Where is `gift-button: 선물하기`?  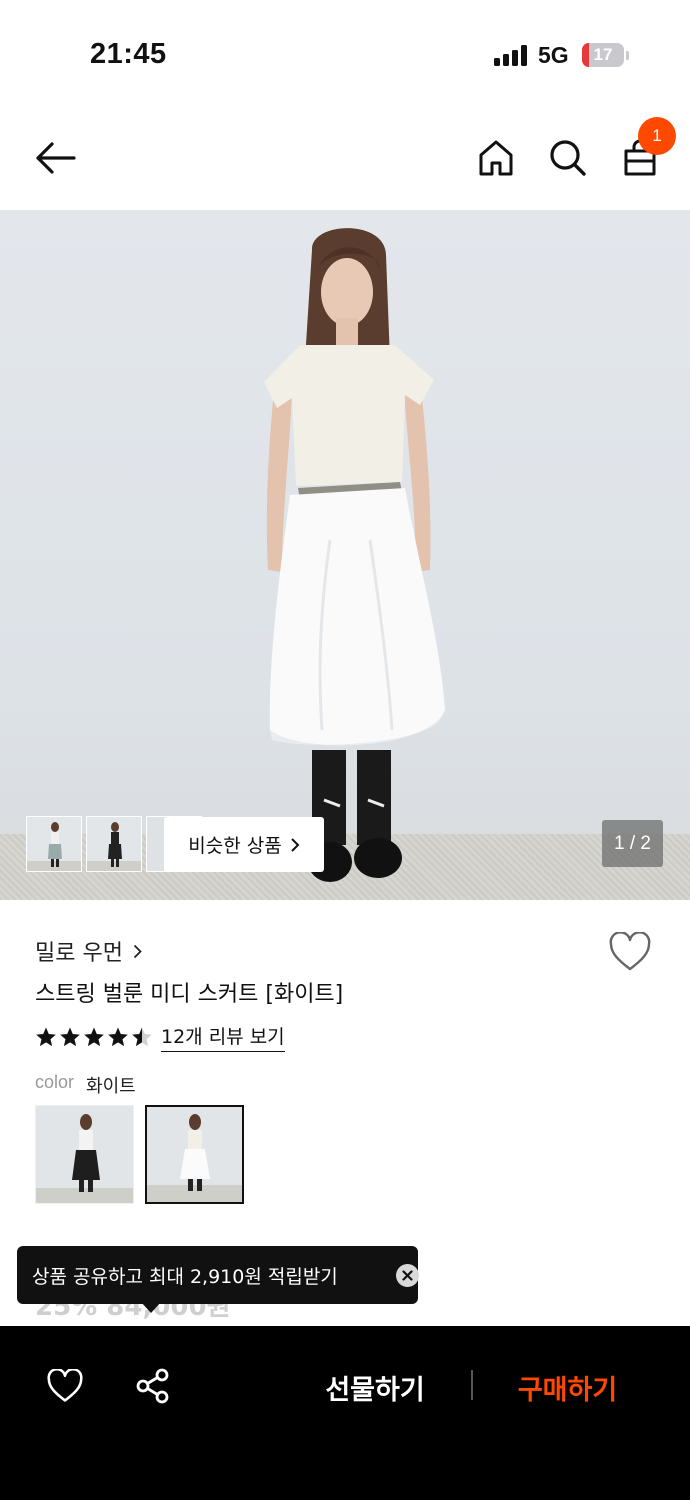
gift-button: 선물하기 is located at coordinates (375, 1387).